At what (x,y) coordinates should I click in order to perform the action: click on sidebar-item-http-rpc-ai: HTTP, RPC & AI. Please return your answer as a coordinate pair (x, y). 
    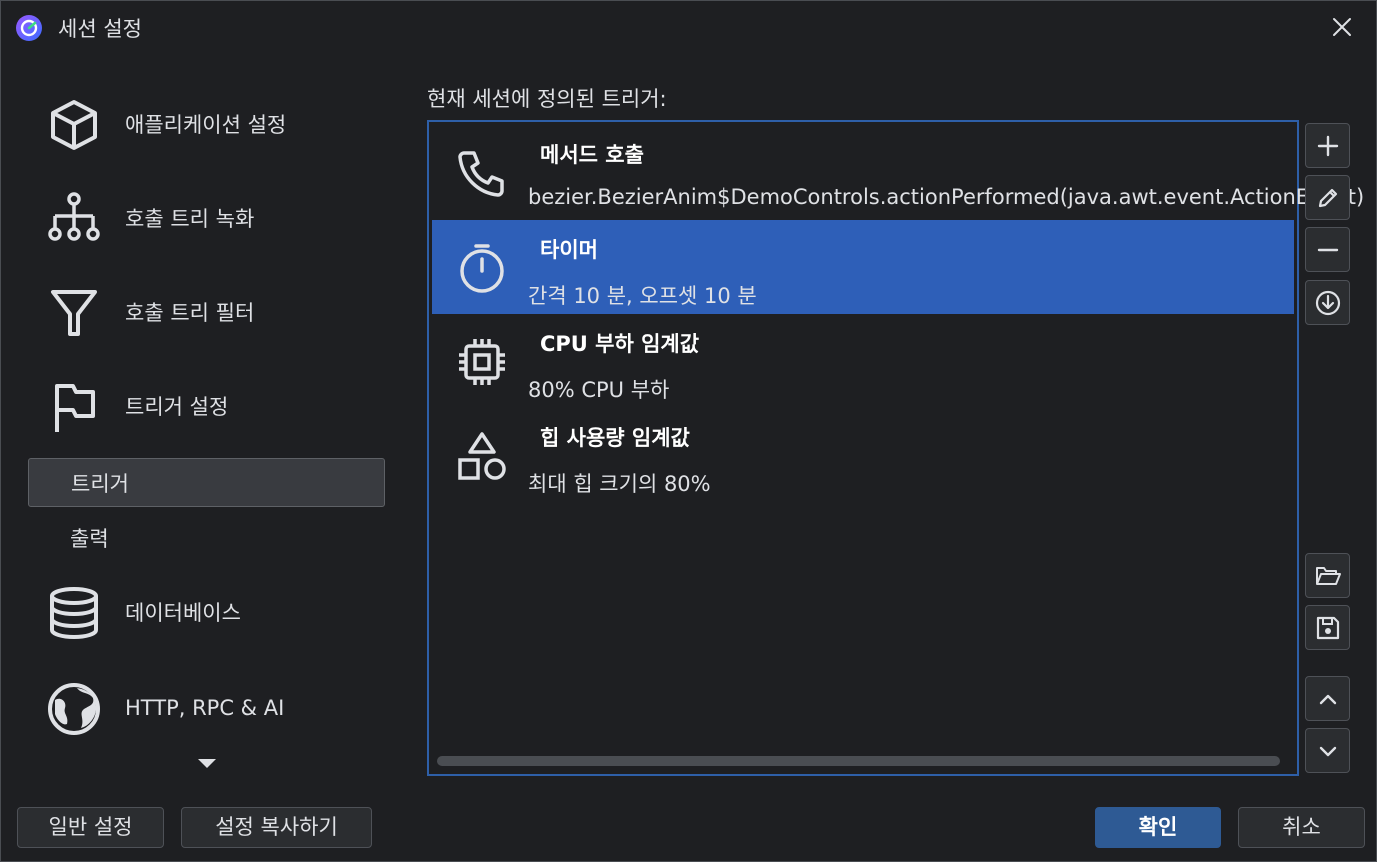
    Looking at the image, I should click on (201, 708).